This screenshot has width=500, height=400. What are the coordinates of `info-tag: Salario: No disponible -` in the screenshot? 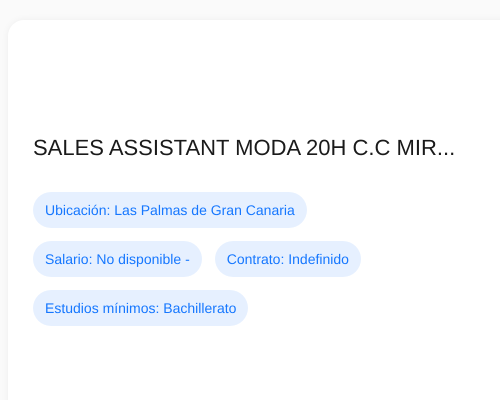 It's located at (117, 259).